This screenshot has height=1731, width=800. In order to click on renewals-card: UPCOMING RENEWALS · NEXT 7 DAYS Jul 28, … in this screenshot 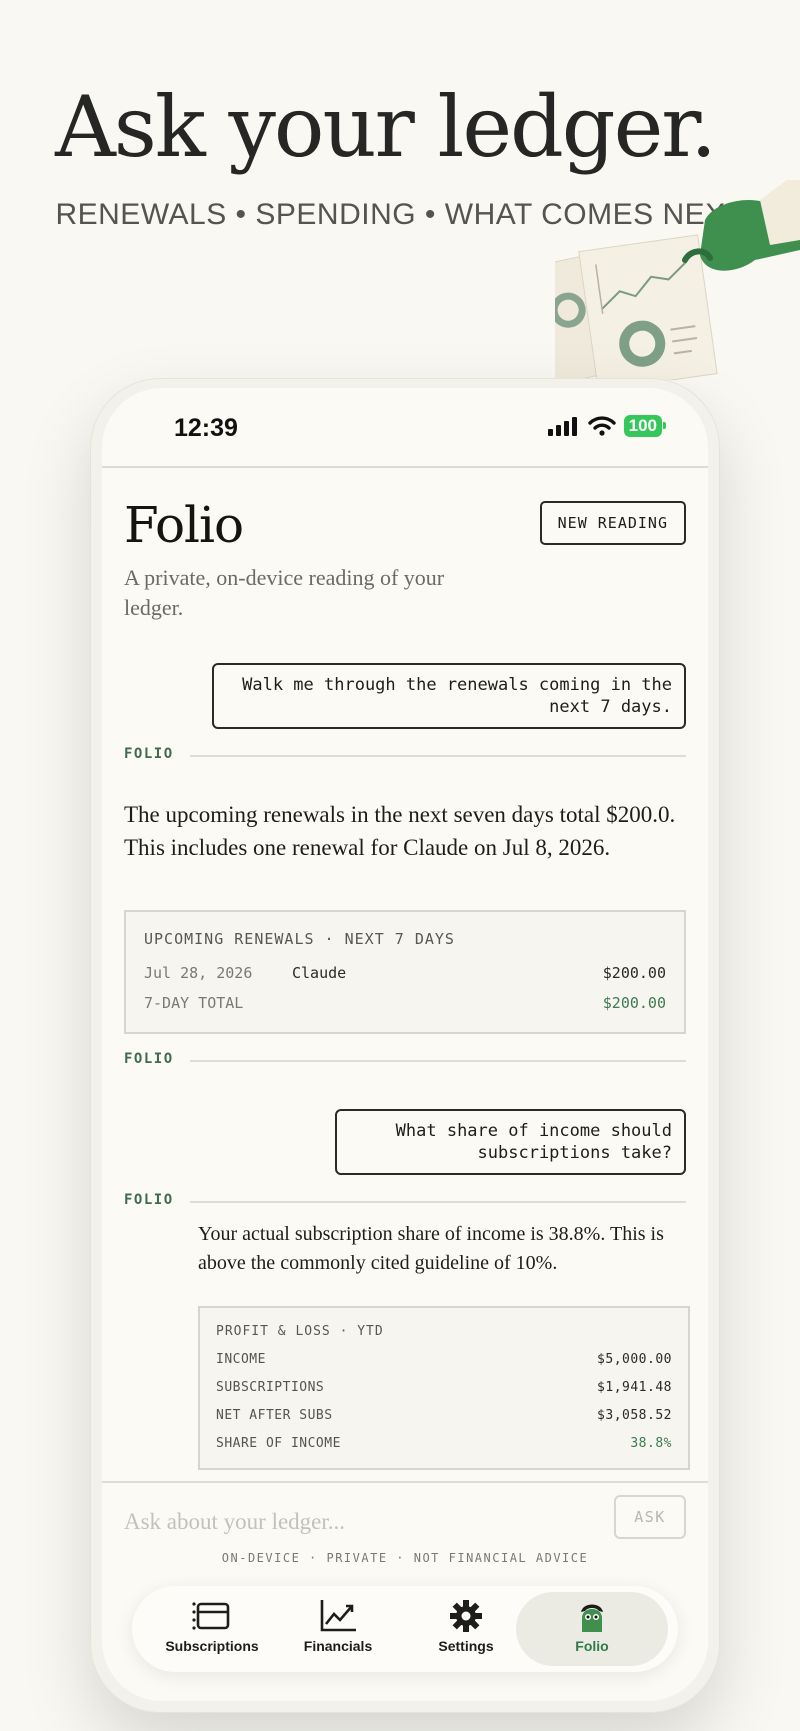, I will do `click(405, 972)`.